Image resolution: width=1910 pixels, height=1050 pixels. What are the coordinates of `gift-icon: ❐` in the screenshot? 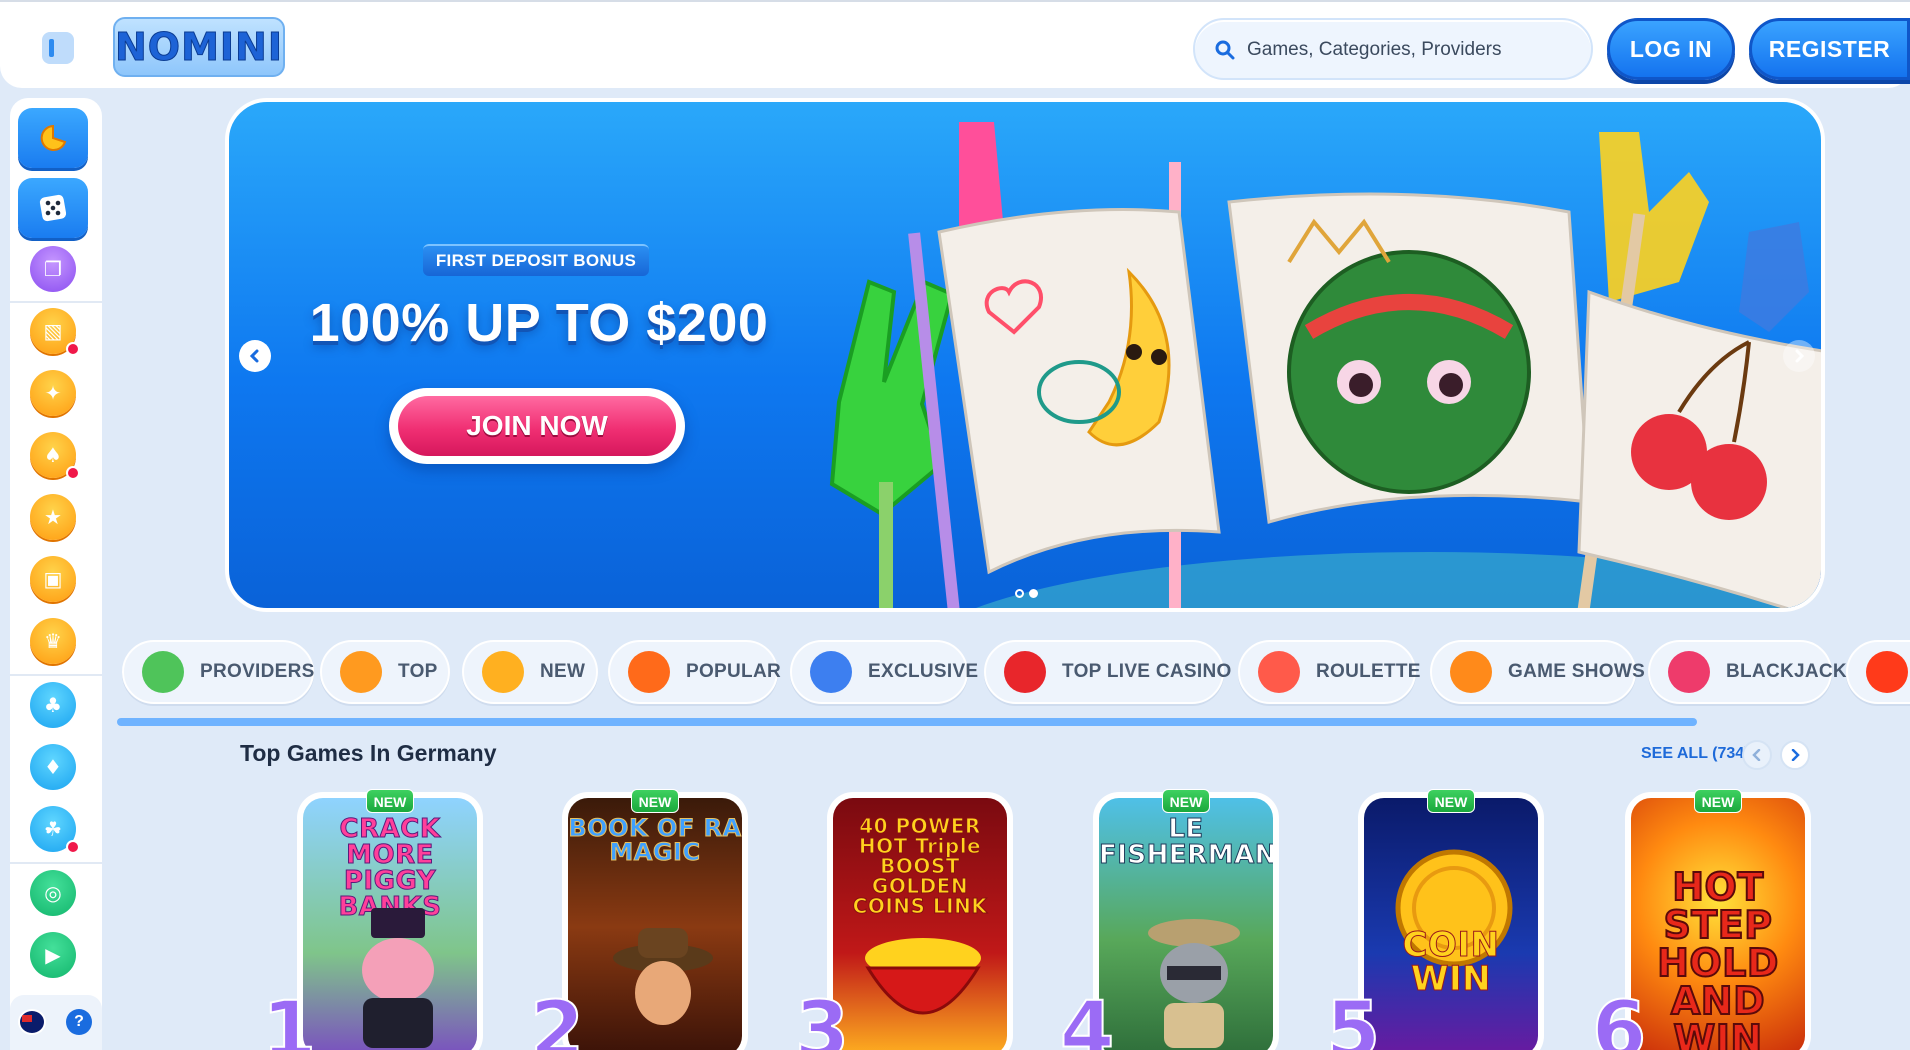 It's located at (53, 269).